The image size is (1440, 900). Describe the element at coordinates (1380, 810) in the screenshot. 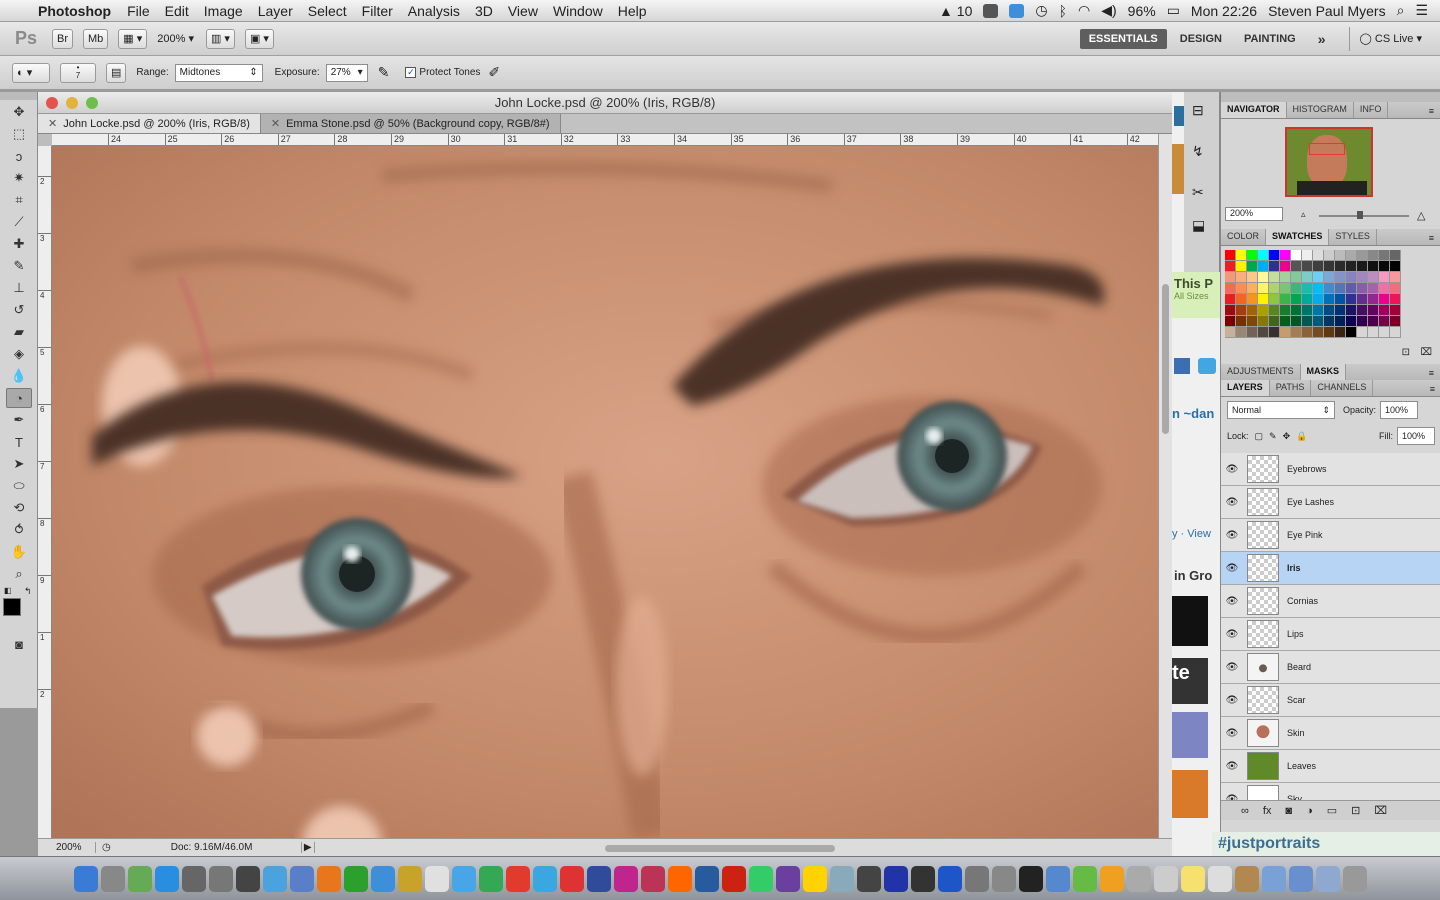

I see `delete-layer-icon: ⌧` at that location.